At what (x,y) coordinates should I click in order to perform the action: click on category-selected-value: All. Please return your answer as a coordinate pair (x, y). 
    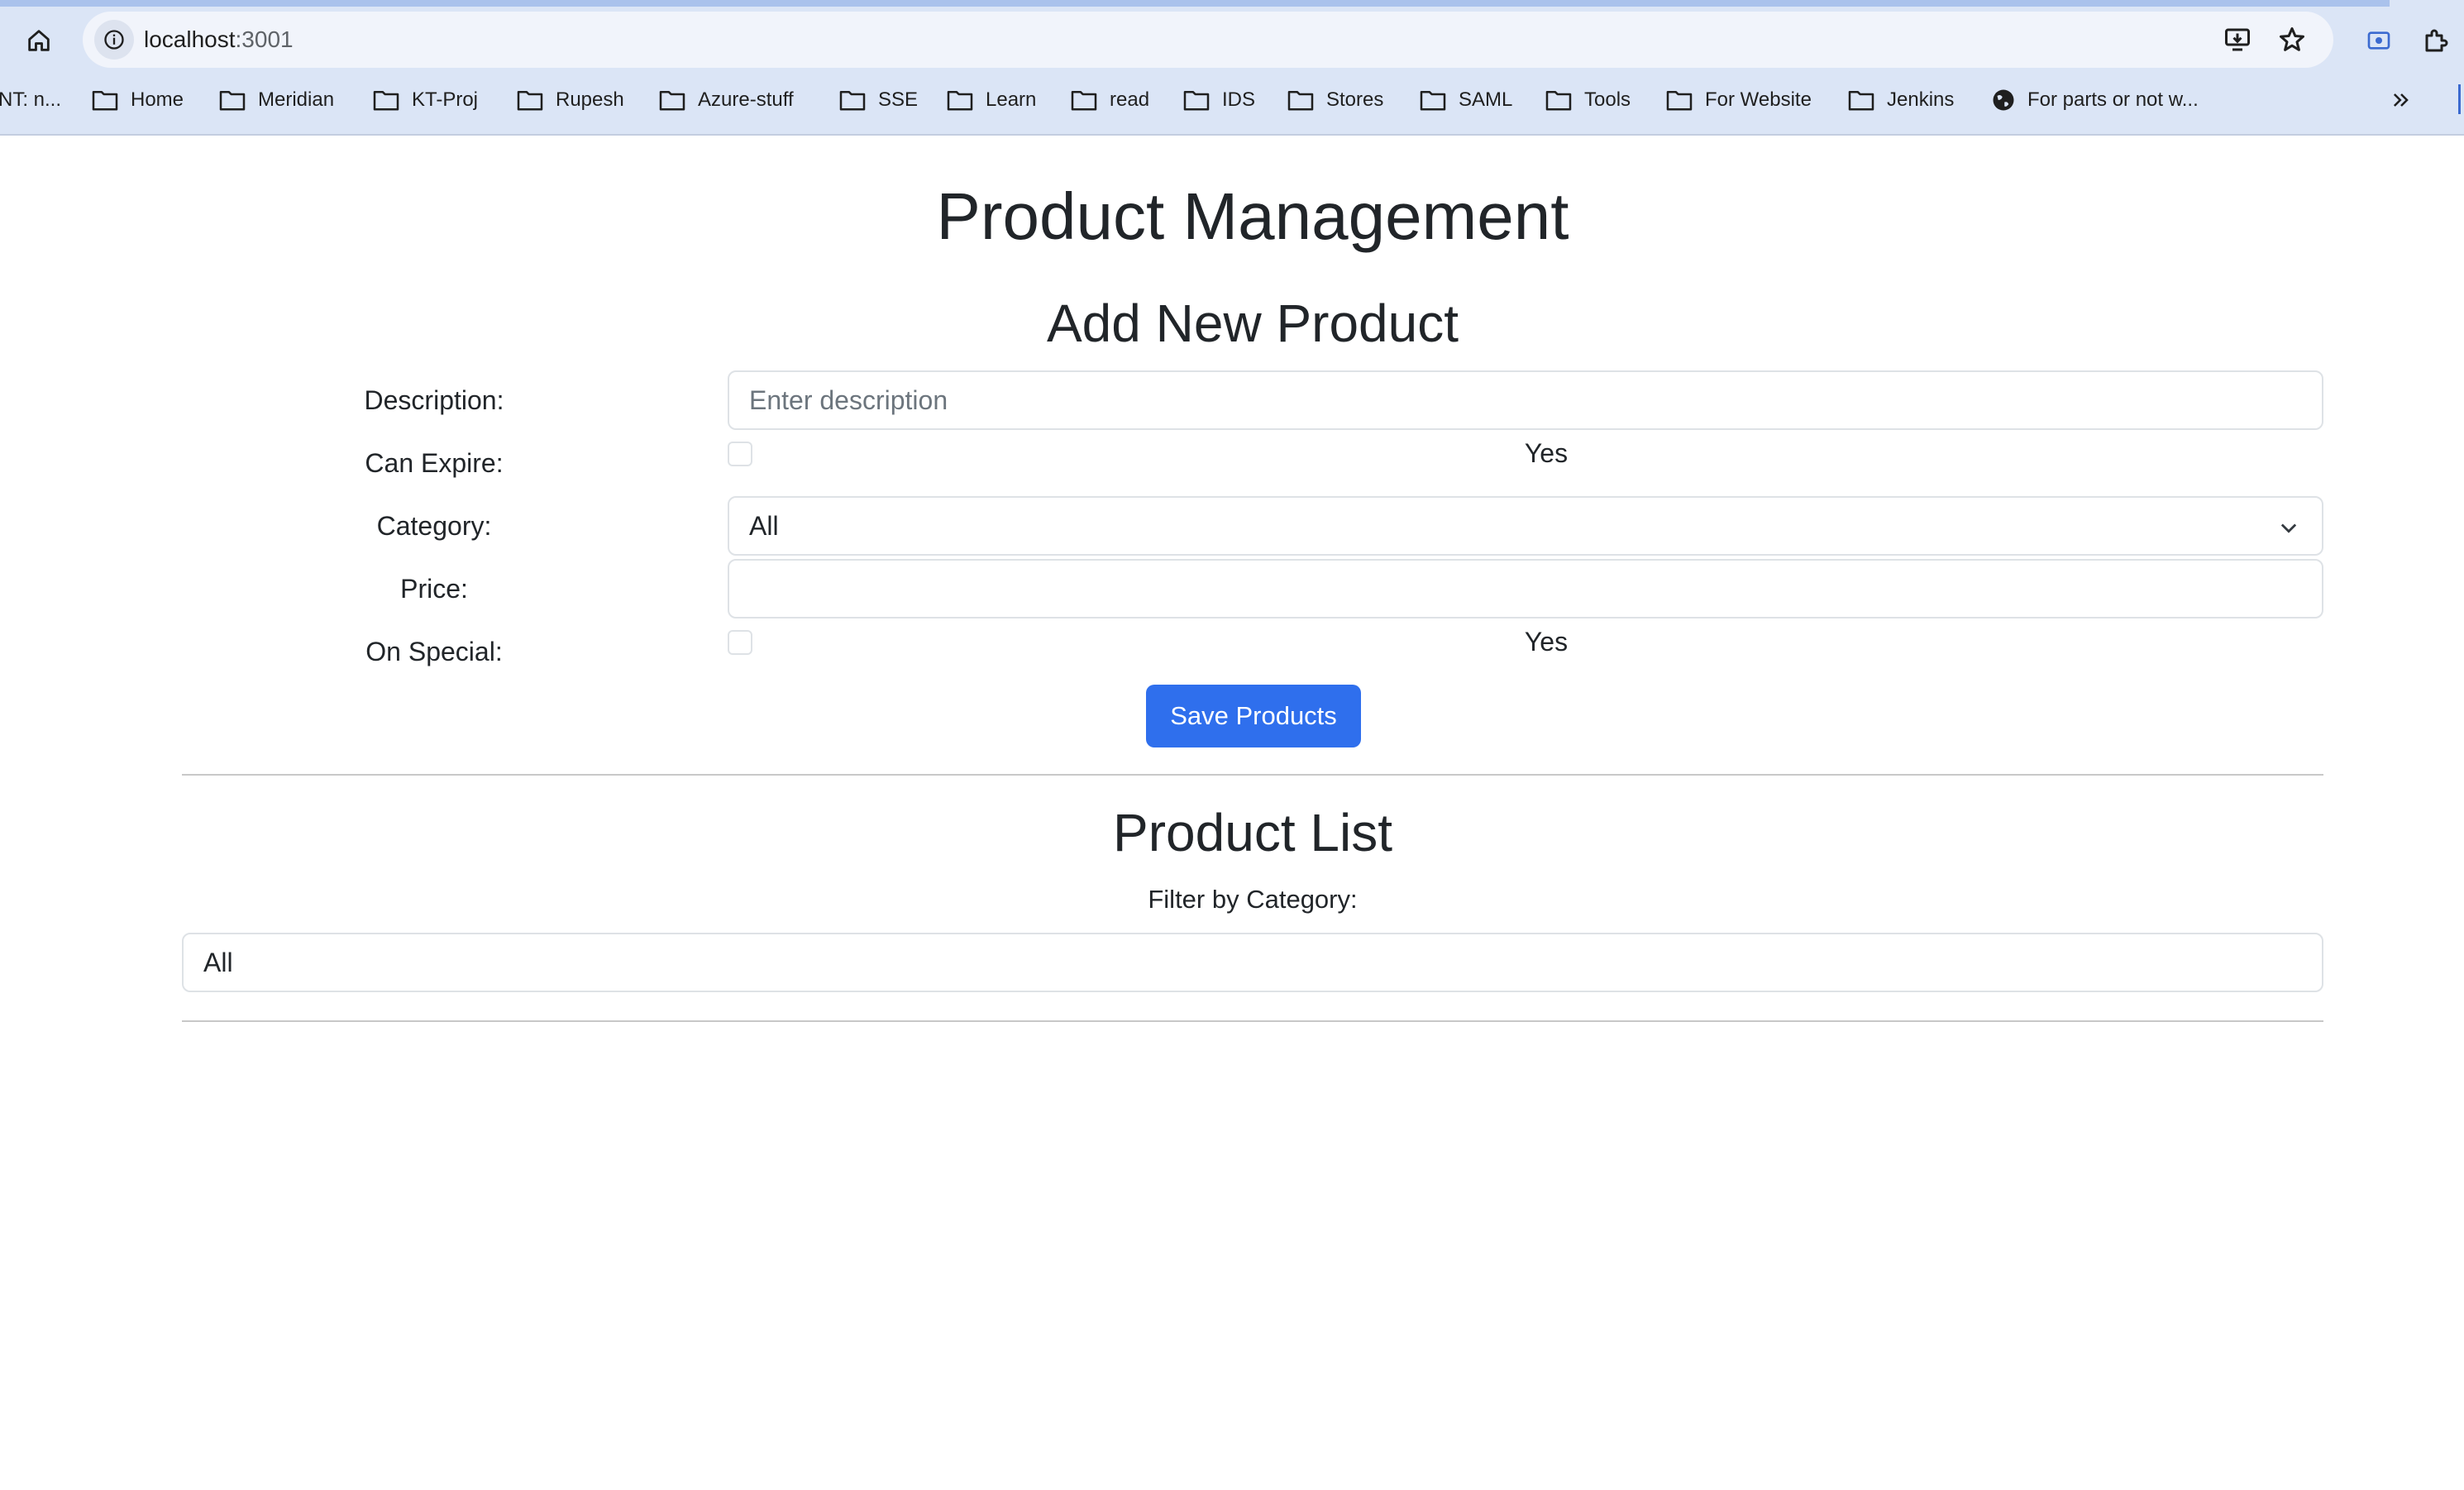
    Looking at the image, I should click on (764, 526).